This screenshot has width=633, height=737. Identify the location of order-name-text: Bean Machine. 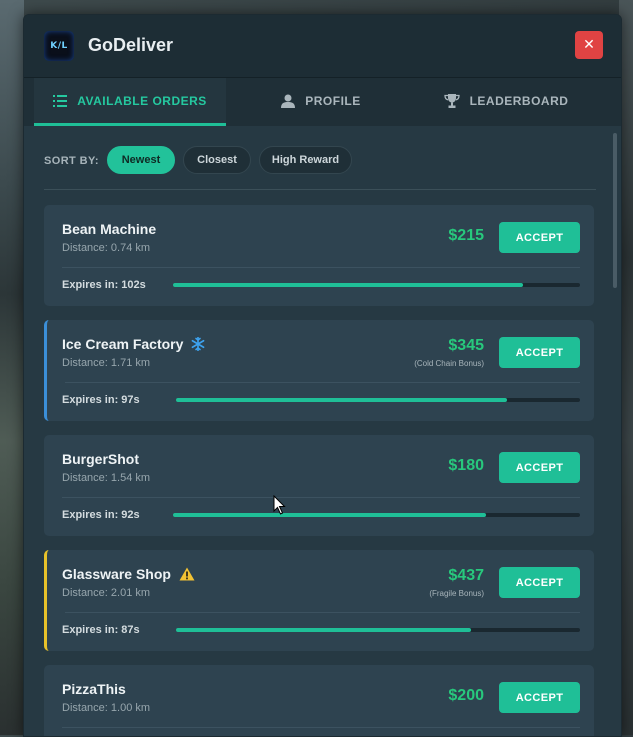
(109, 229).